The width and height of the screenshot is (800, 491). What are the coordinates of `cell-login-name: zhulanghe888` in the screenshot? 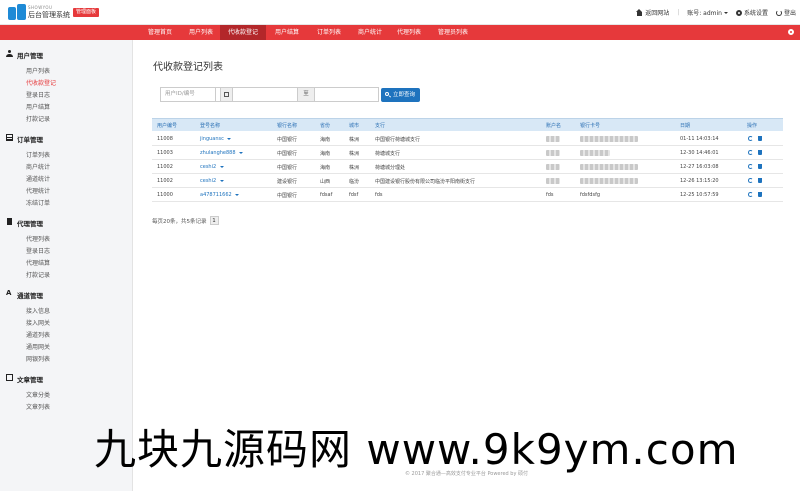 It's located at (222, 153).